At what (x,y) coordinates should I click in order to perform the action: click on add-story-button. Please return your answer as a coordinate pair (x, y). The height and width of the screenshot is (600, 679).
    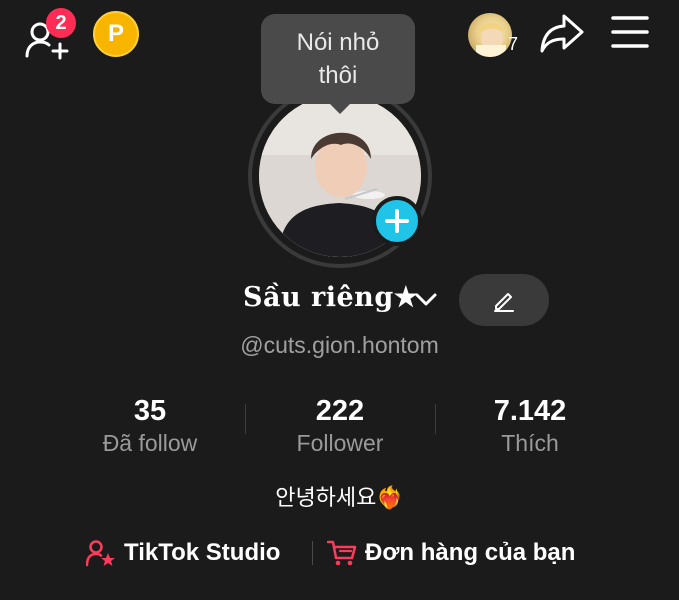
    Looking at the image, I should click on (397, 221).